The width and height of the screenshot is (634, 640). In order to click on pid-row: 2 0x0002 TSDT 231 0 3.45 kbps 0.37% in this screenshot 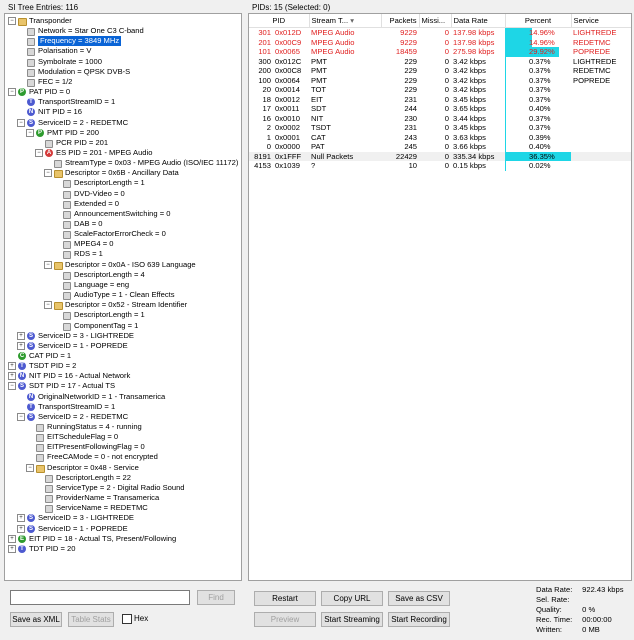, I will do `click(440, 128)`.